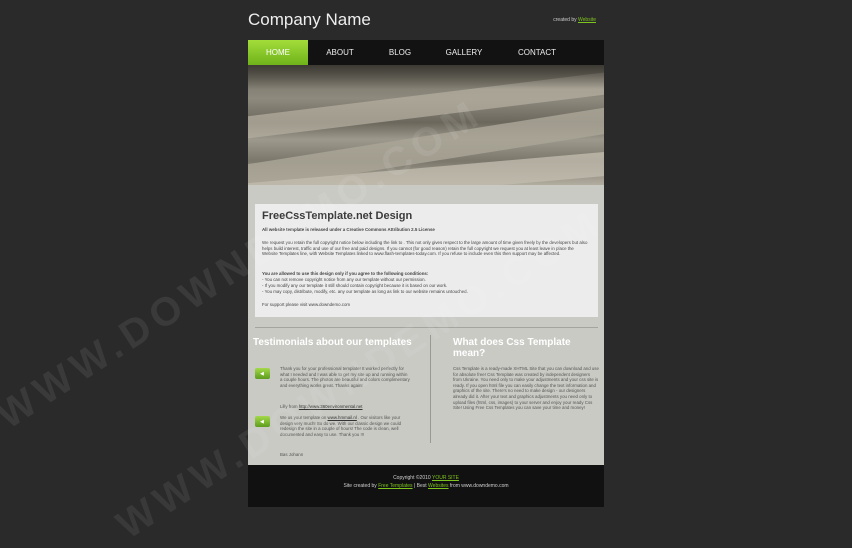  I want to click on nav-gallery: GALLERY, so click(464, 52).